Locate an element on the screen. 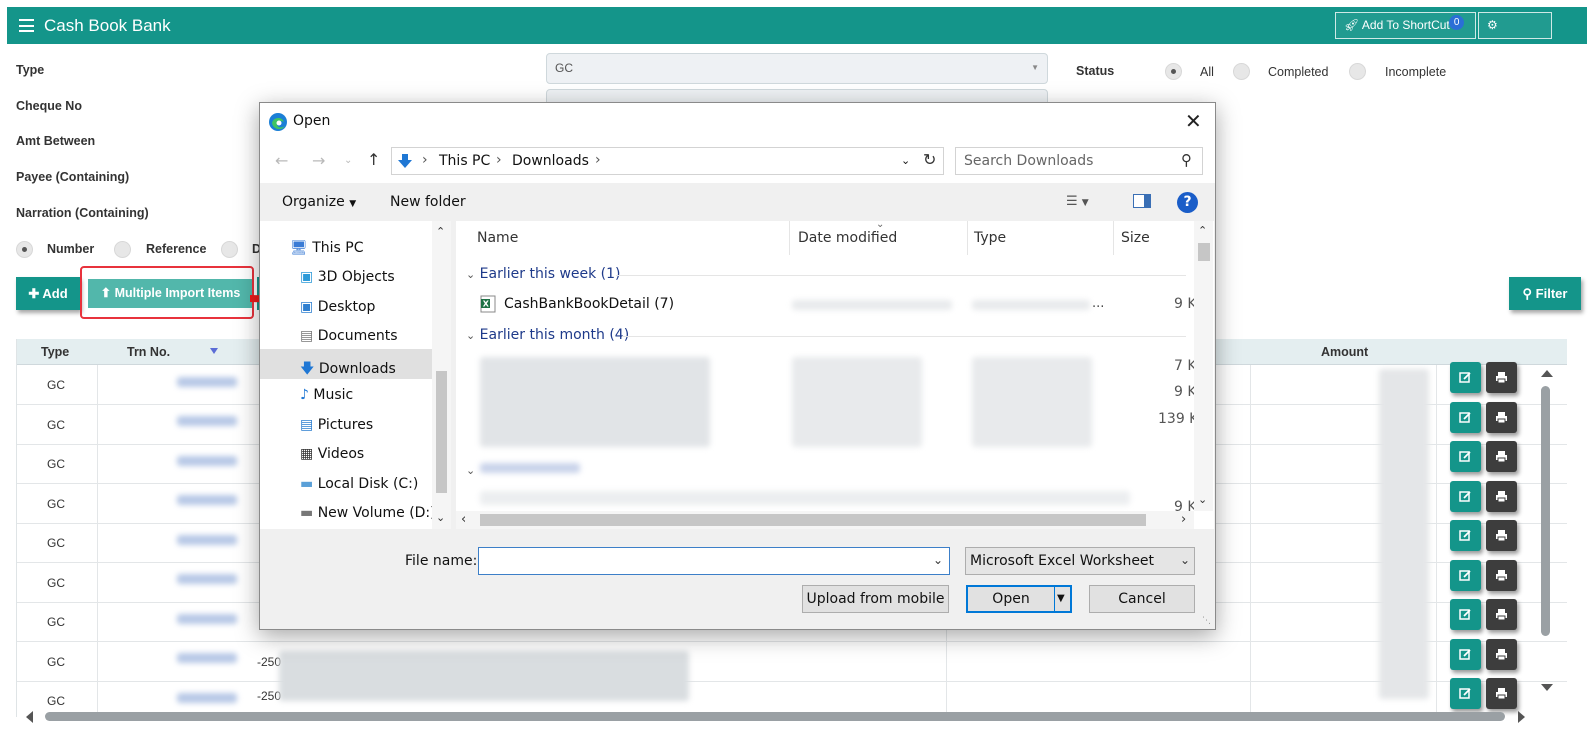 This screenshot has width=1595, height=745. column-size: Size is located at coordinates (1135, 238).